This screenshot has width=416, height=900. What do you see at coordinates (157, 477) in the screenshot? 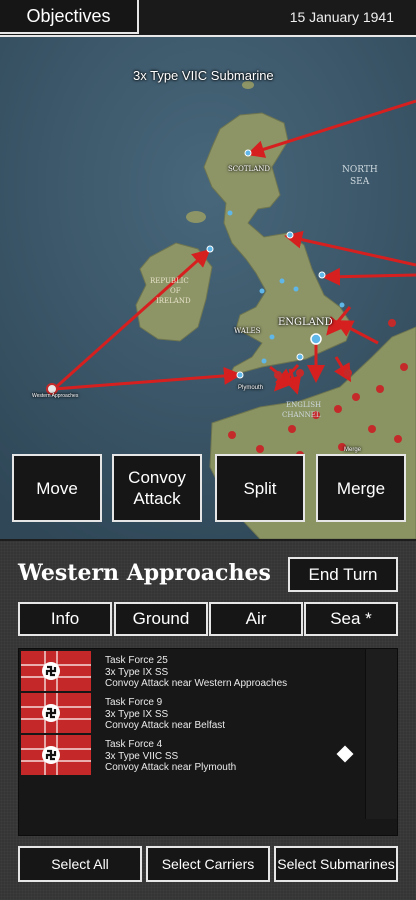
I see `convoy-attack-line-1: Convoy` at bounding box center [157, 477].